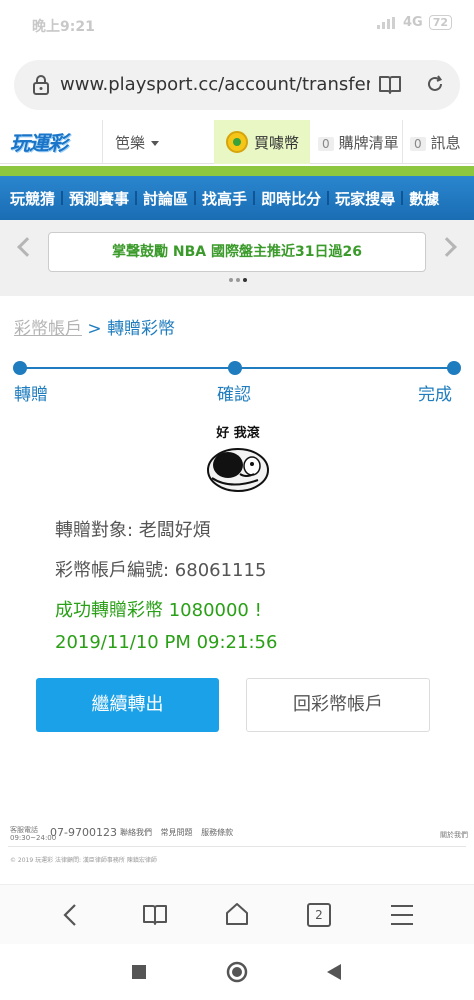  Describe the element at coordinates (435, 395) in the screenshot. I see `step-label-complete: 完成` at that location.